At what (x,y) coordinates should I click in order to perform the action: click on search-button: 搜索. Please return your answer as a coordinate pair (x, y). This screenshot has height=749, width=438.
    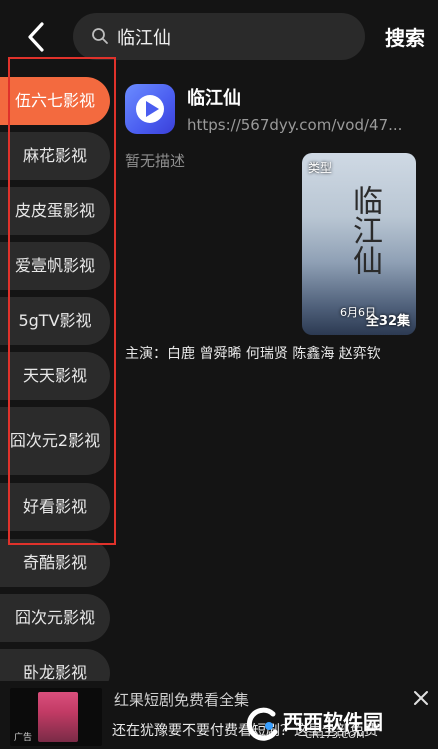
    Looking at the image, I should click on (405, 36).